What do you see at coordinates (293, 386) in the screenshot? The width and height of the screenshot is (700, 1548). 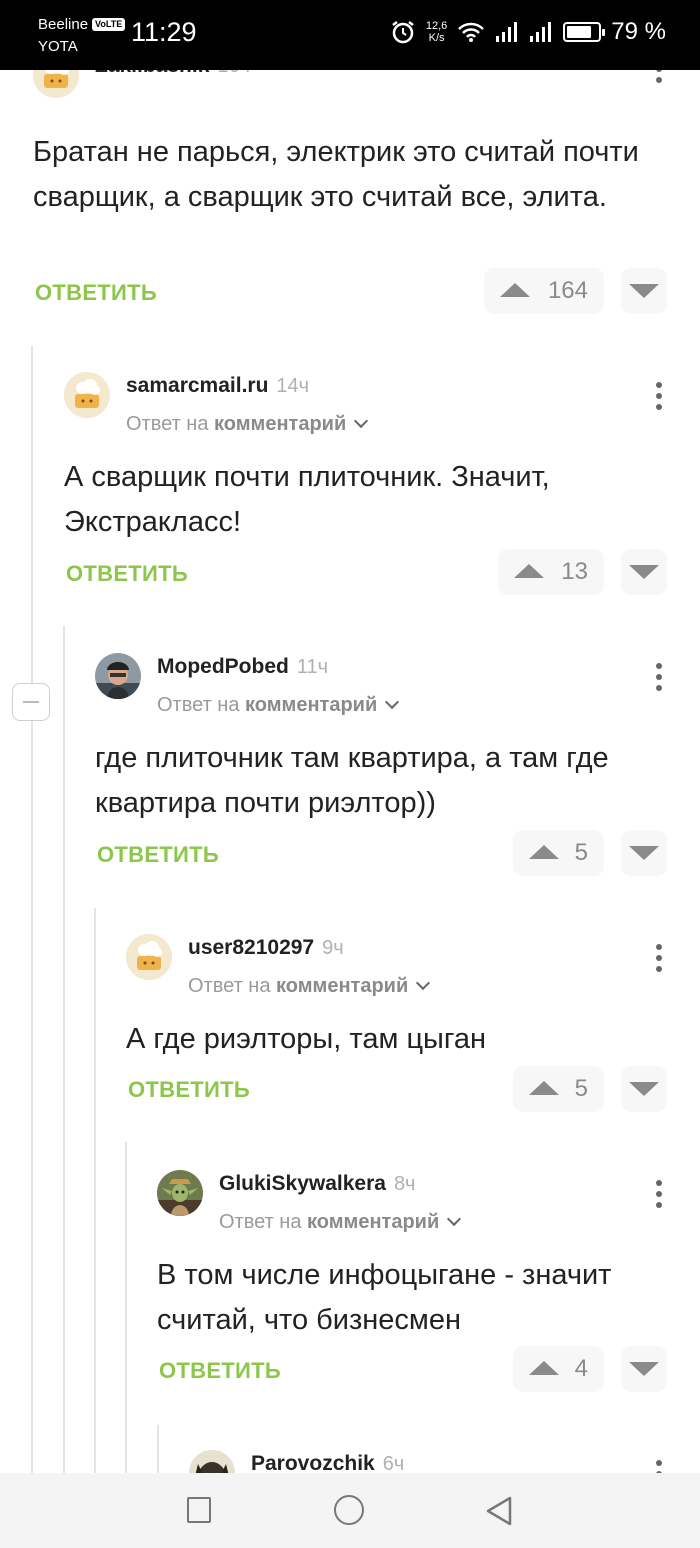 I see `comment-time: 14ч` at bounding box center [293, 386].